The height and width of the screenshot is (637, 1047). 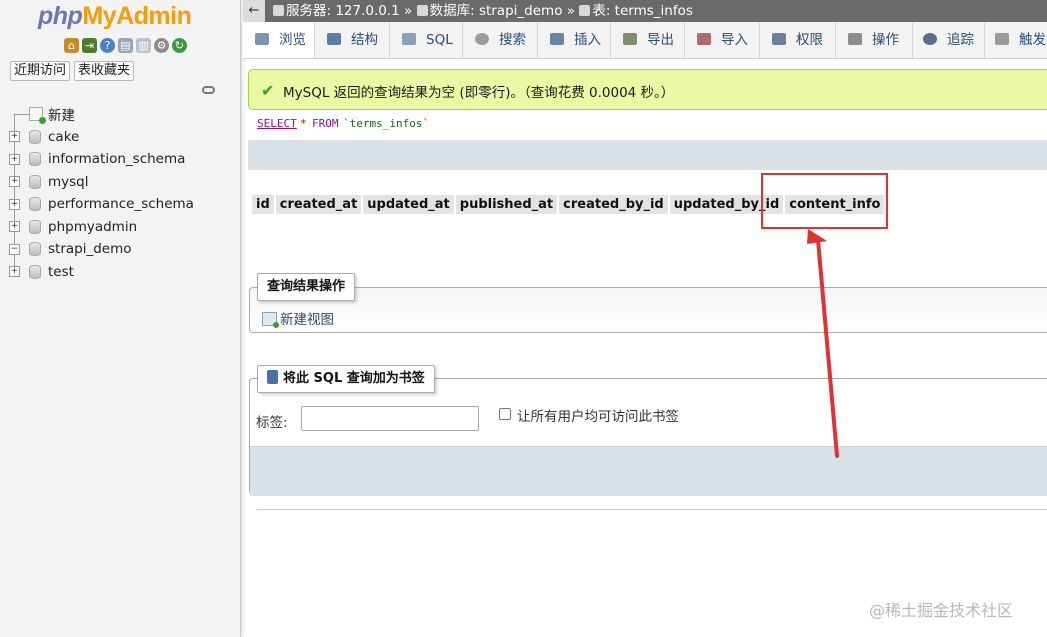 I want to click on sql-query-display: SELECT * FROM `terms_infos`, so click(x=647, y=125).